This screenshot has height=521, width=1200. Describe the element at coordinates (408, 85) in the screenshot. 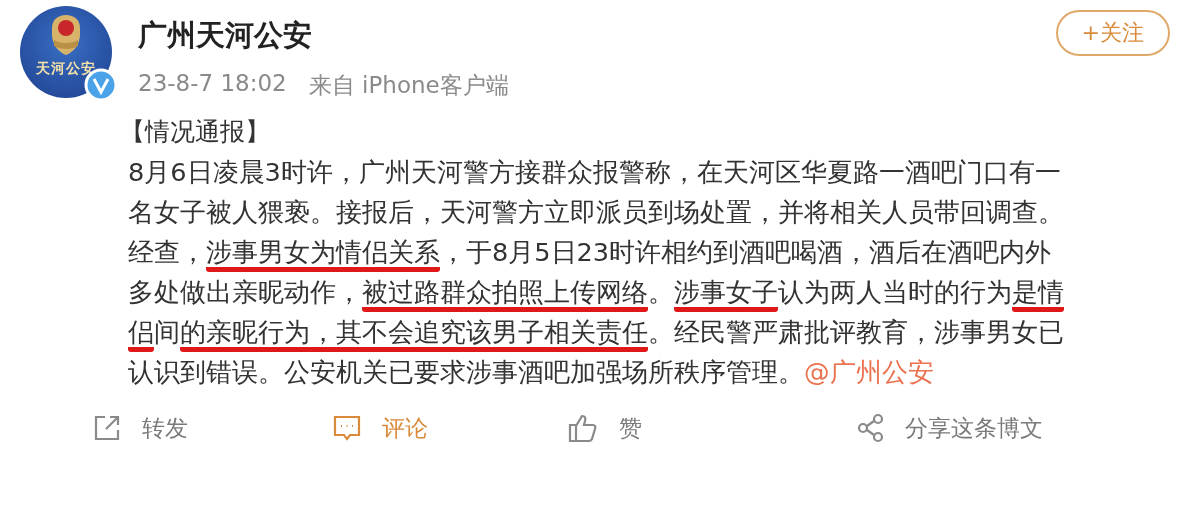

I see `post-source: 来自 iPhone客户端` at that location.